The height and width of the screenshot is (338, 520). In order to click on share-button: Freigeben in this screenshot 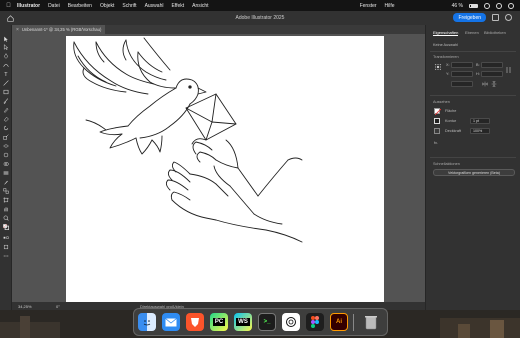, I will do `click(469, 17)`.